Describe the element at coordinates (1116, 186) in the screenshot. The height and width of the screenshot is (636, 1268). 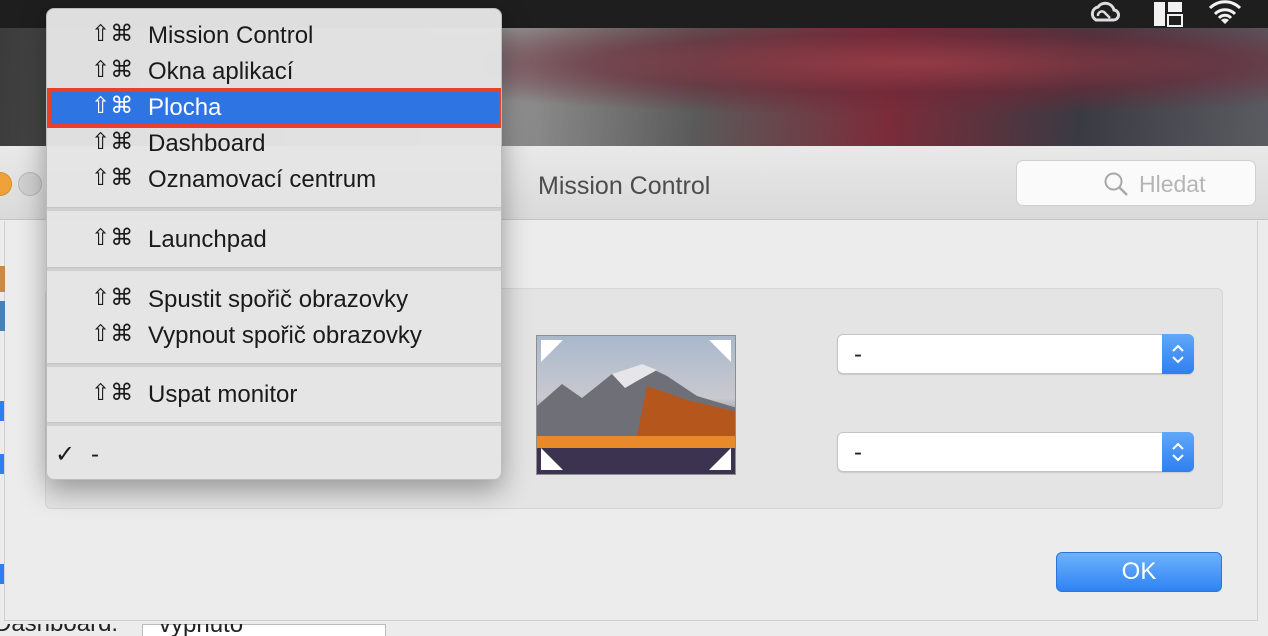
I see `search-icon` at that location.